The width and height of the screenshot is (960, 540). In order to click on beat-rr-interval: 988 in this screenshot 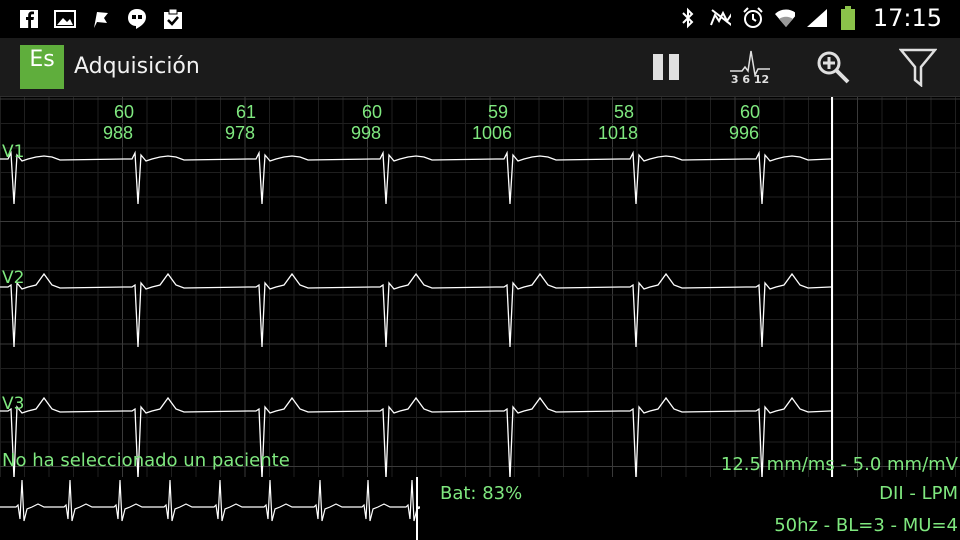, I will do `click(118, 133)`.